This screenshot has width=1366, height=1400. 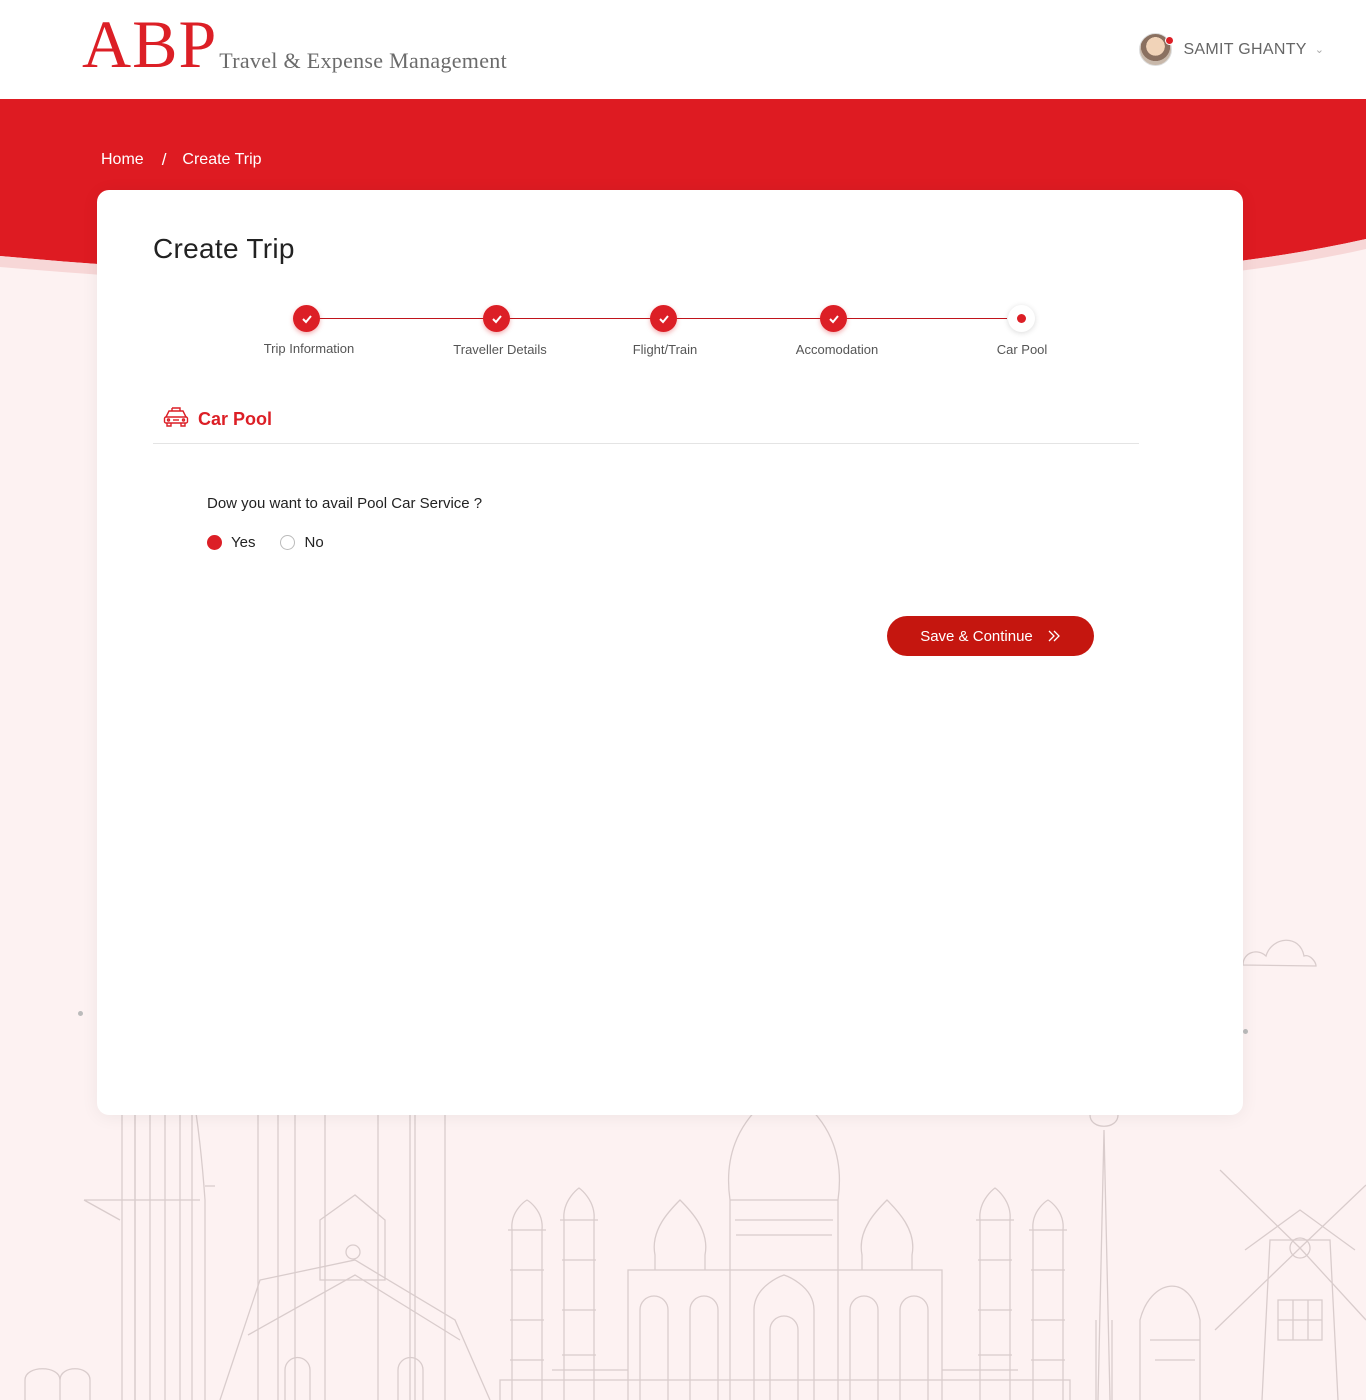 What do you see at coordinates (222, 159) in the screenshot?
I see `breadcrumb-current: Create Trip` at bounding box center [222, 159].